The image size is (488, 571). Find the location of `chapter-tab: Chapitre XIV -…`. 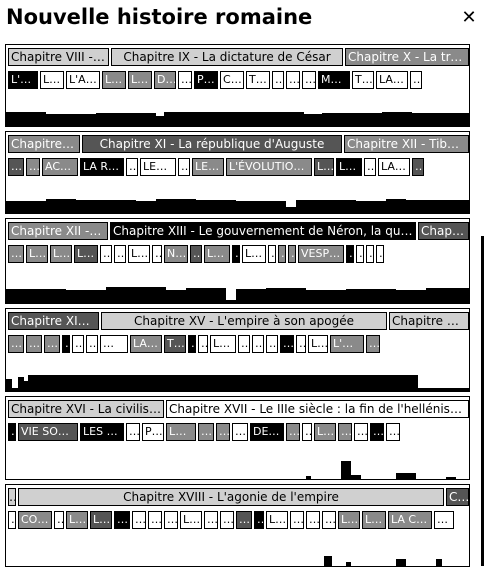

chapter-tab: Chapitre XIV -… is located at coordinates (53, 321).